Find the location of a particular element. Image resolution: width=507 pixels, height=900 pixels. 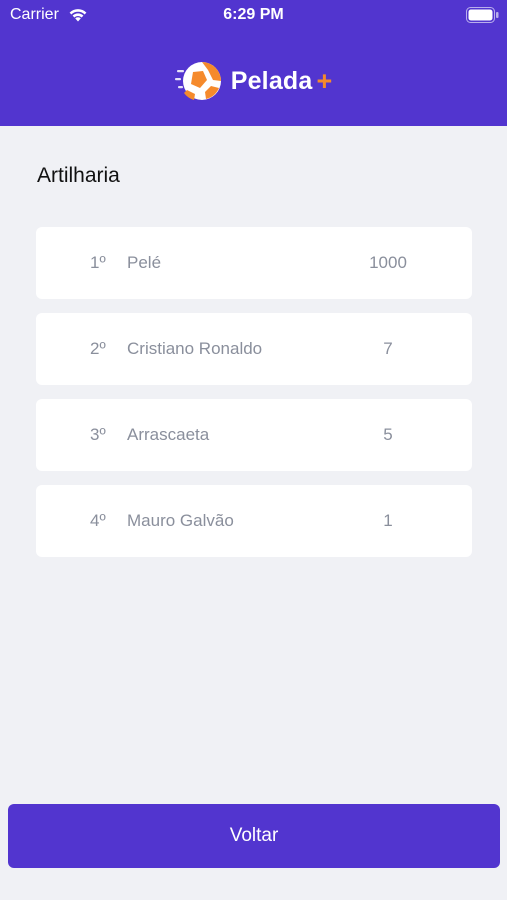

scorer-name: Cristiano Ronaldo is located at coordinates (195, 348).